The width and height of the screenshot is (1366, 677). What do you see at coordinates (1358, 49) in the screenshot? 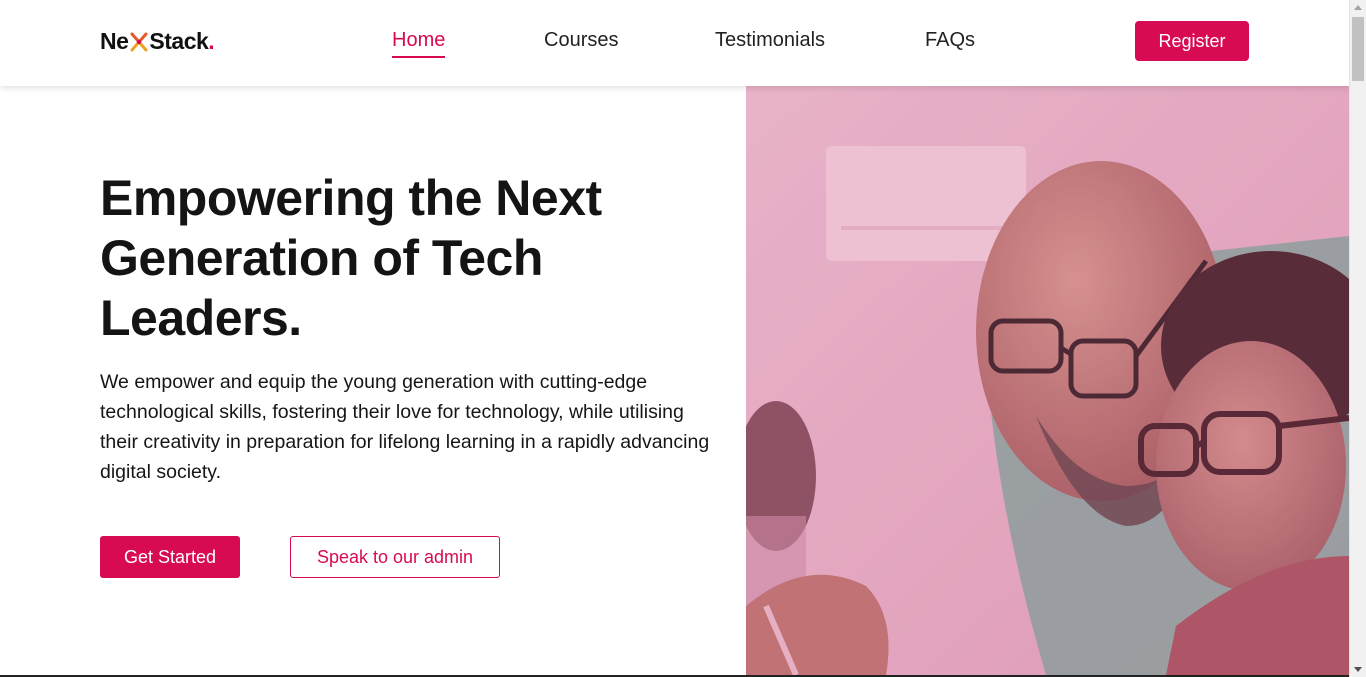
I see `scrollbar-thumb` at bounding box center [1358, 49].